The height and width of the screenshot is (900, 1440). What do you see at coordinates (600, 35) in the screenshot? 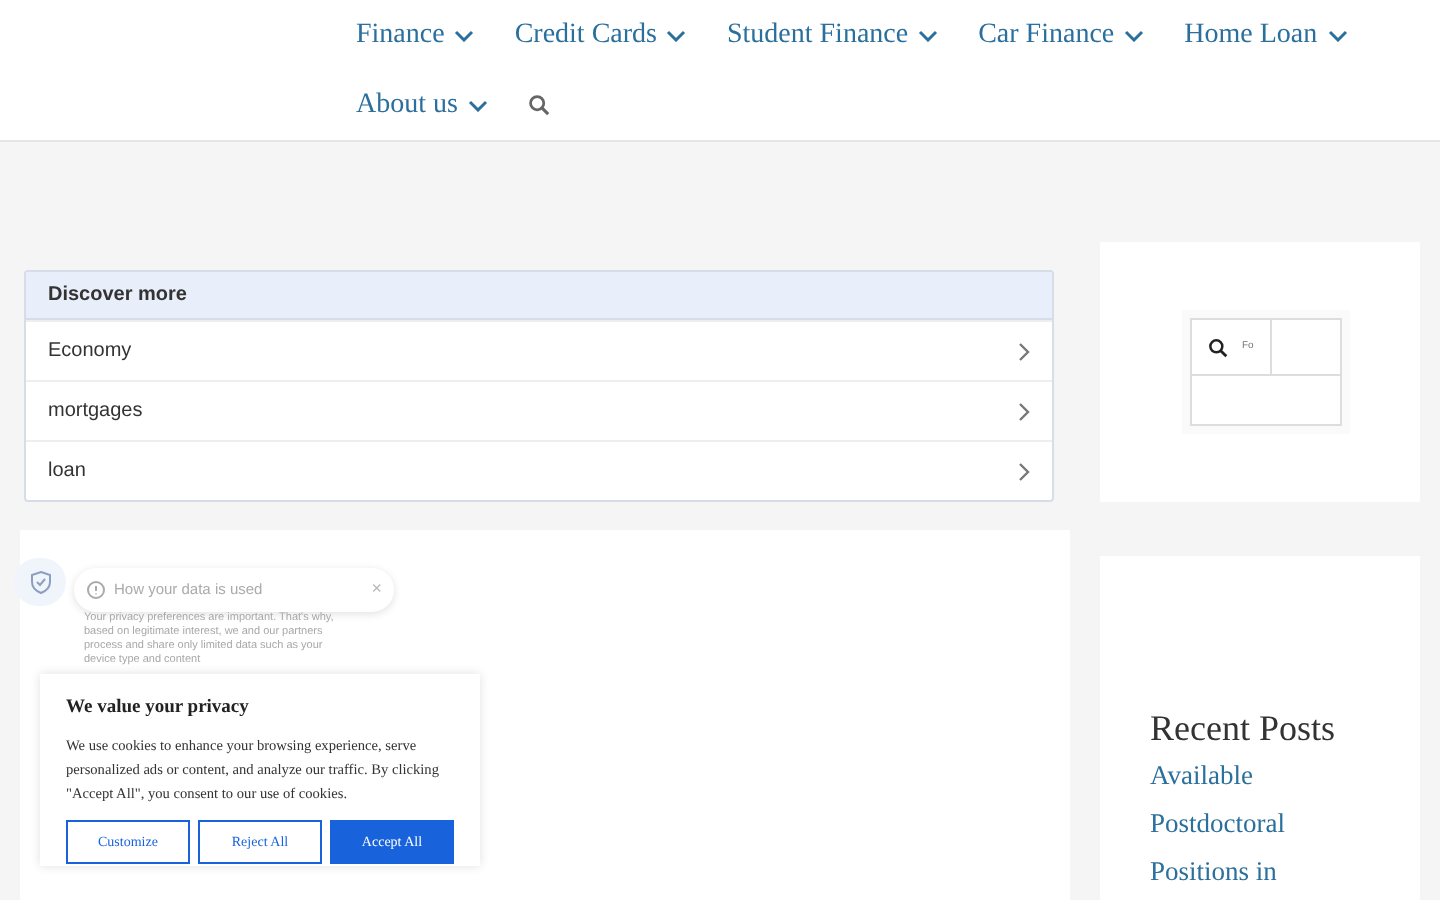
I see `nav-link: Credit Cards` at bounding box center [600, 35].